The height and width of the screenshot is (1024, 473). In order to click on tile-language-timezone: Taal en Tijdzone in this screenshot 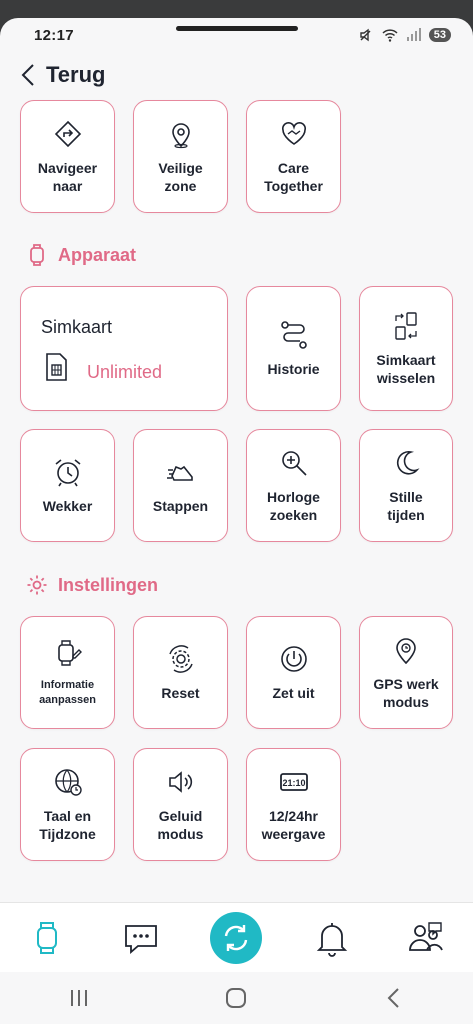, I will do `click(67, 804)`.